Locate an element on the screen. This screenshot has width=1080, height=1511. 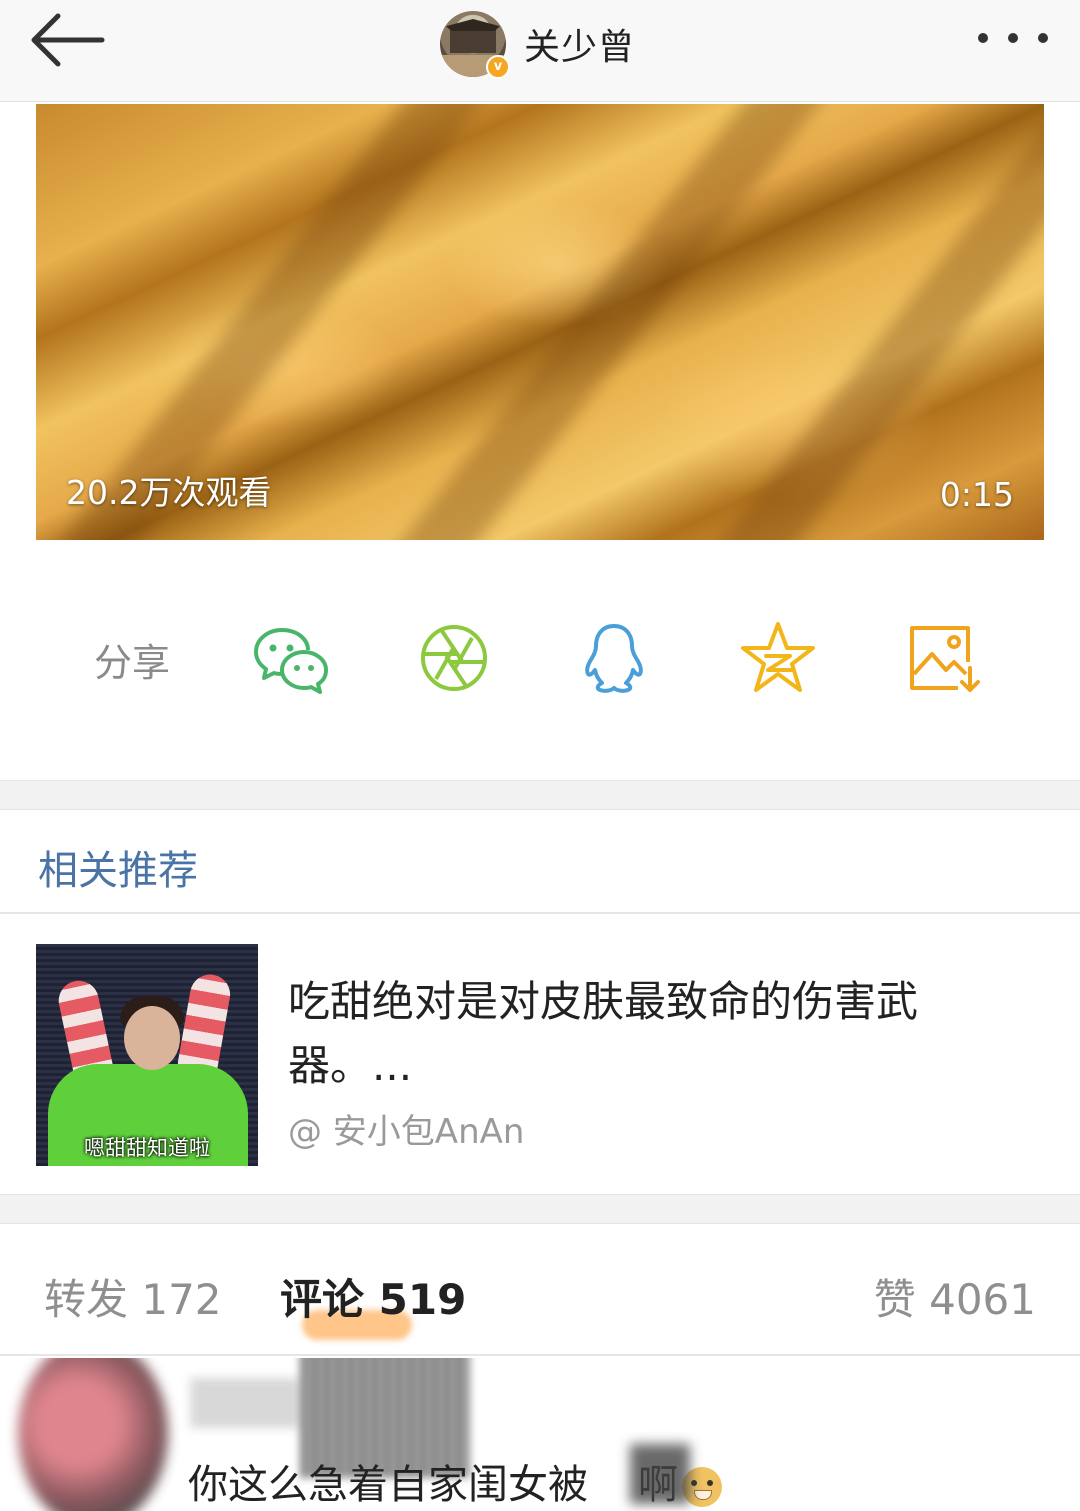
redaction-blot is located at coordinates (660, 1474).